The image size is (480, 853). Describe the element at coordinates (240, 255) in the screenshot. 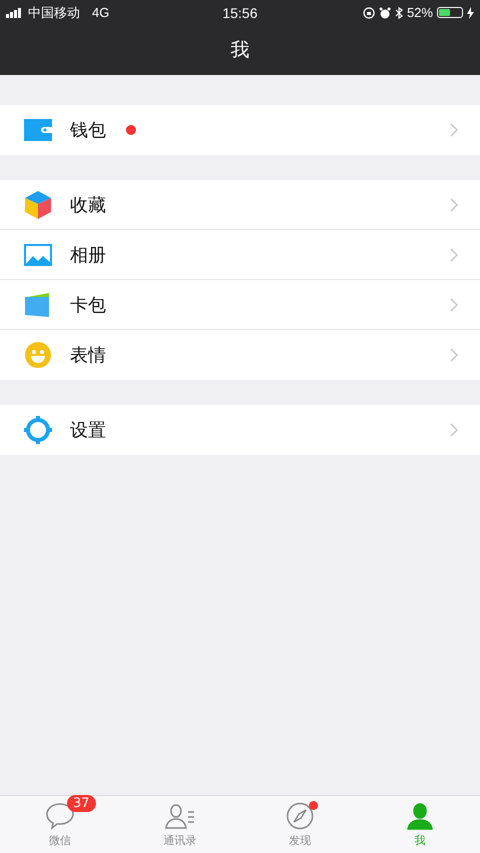

I see `menu-item: 相册` at that location.